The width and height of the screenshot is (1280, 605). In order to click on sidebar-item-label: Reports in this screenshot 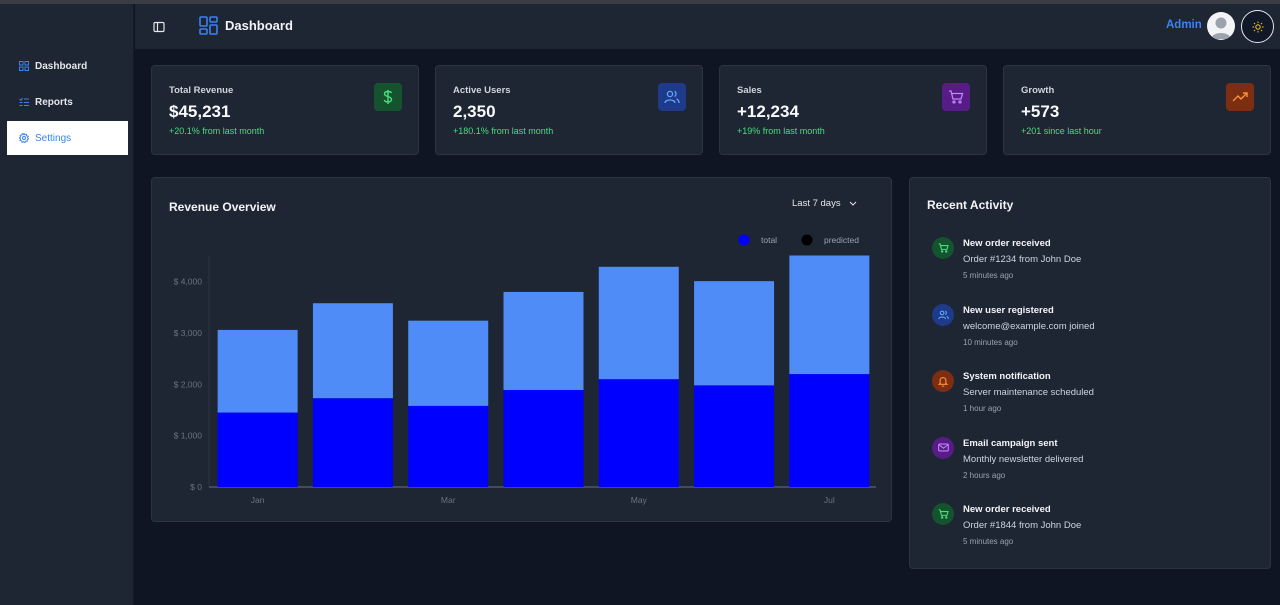, I will do `click(54, 102)`.